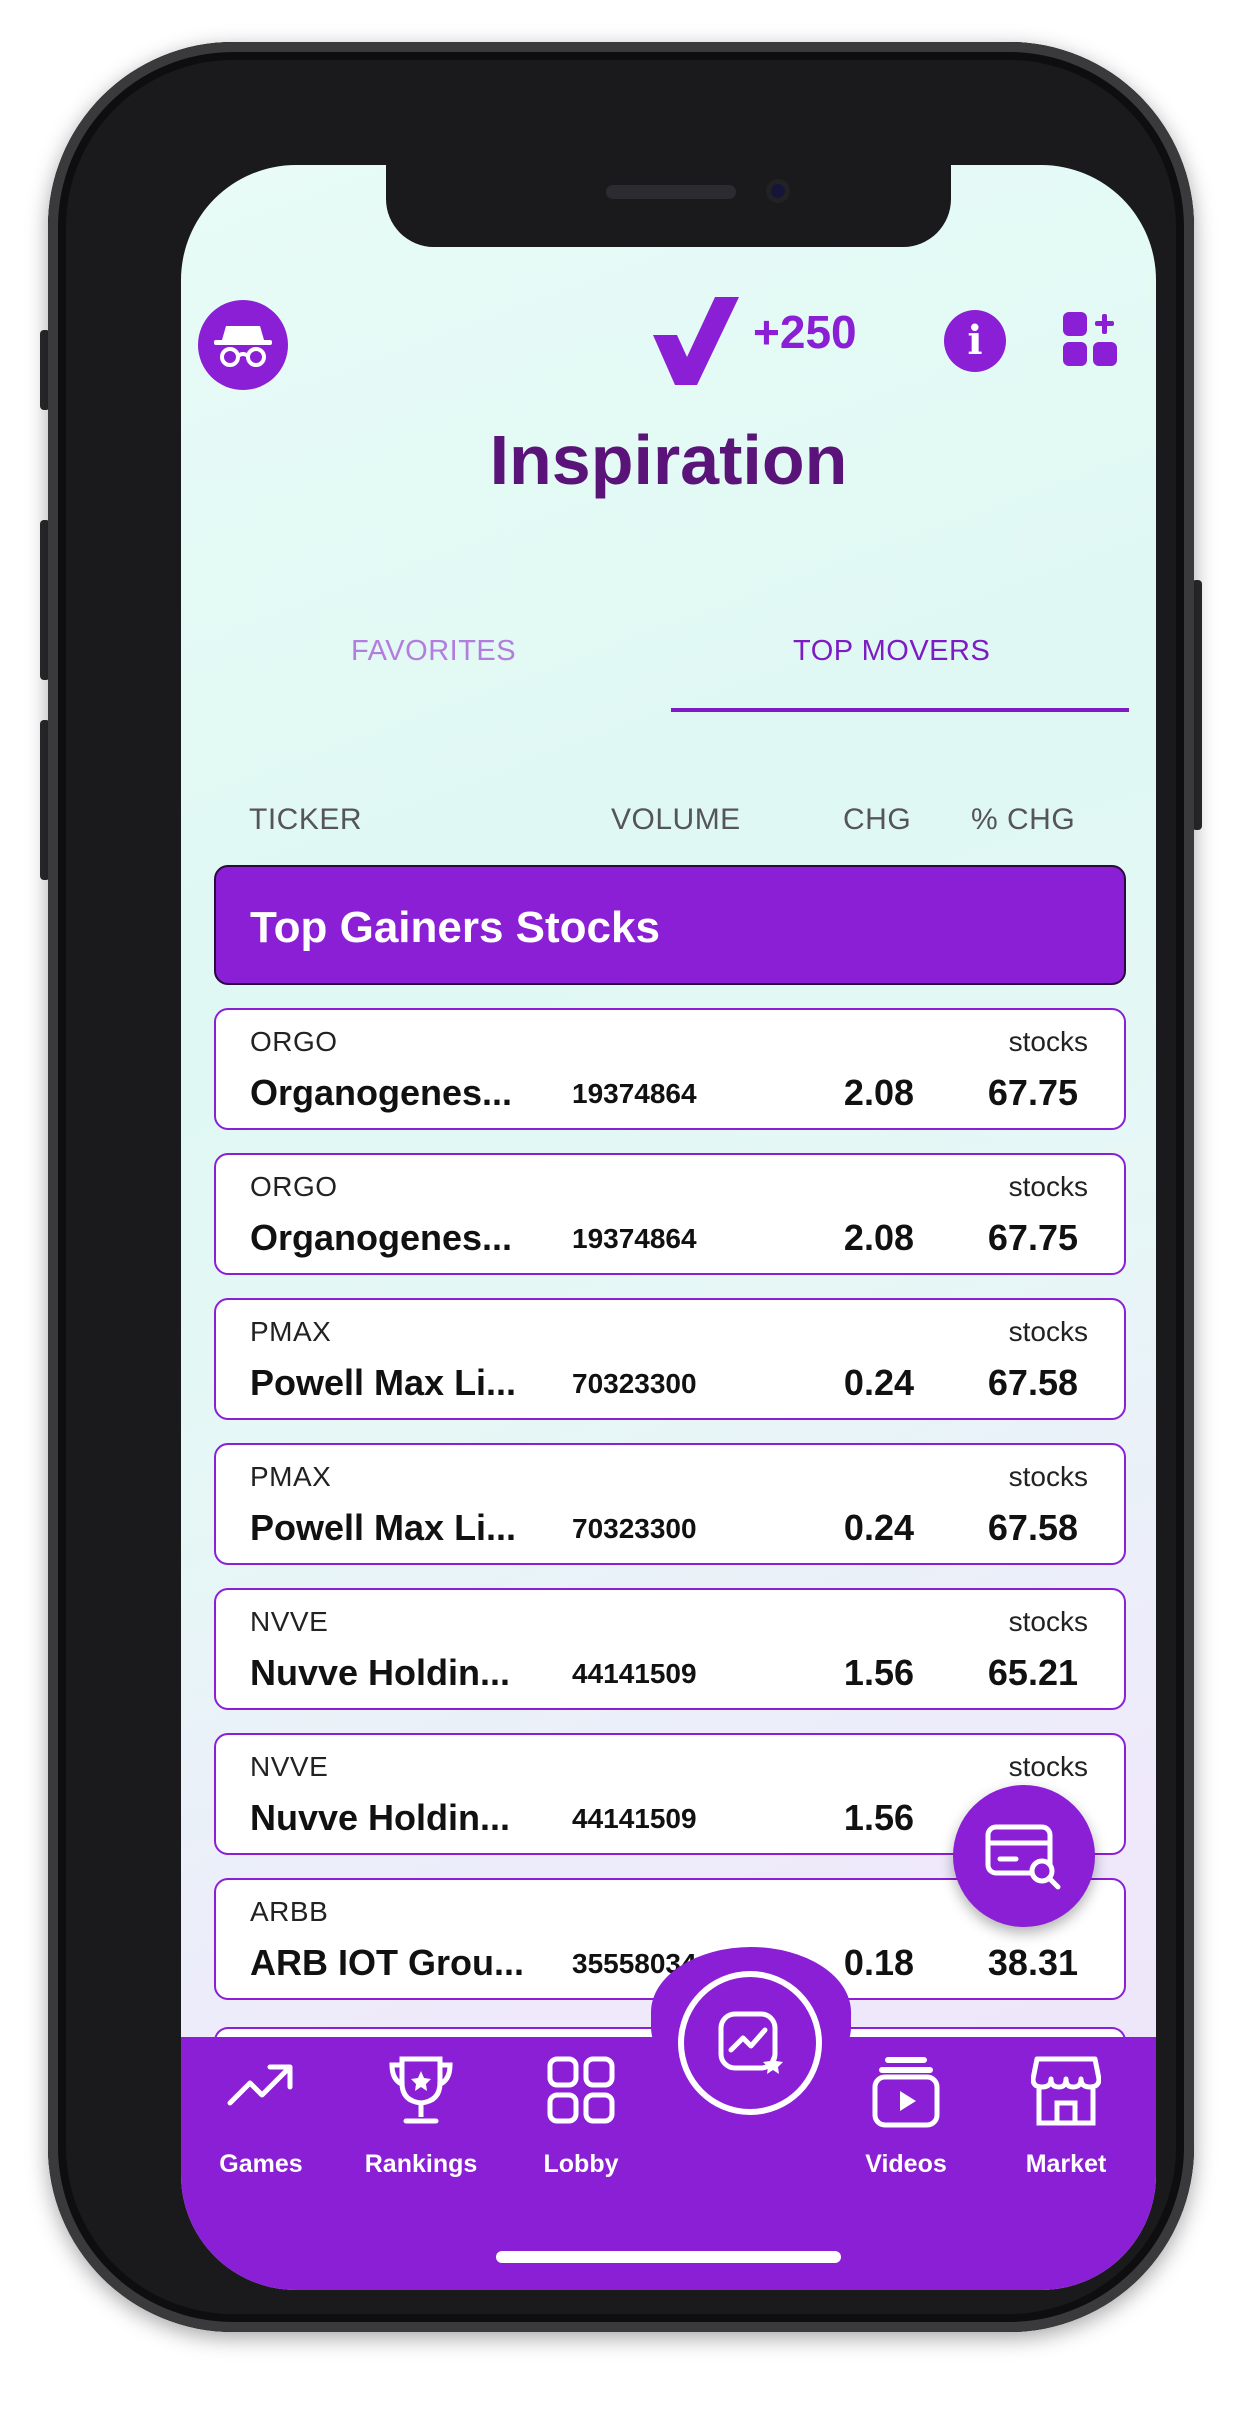 Image resolution: width=1242 pixels, height=2415 pixels. I want to click on home-indicator, so click(668, 2257).